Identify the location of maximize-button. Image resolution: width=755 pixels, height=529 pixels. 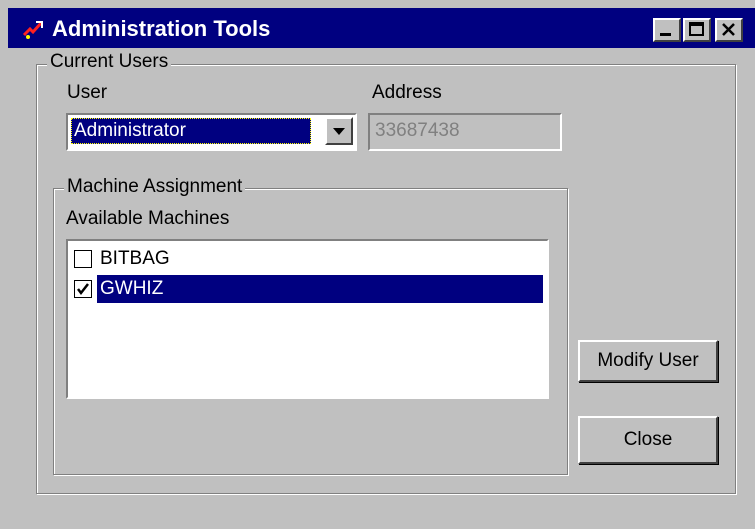
(697, 30).